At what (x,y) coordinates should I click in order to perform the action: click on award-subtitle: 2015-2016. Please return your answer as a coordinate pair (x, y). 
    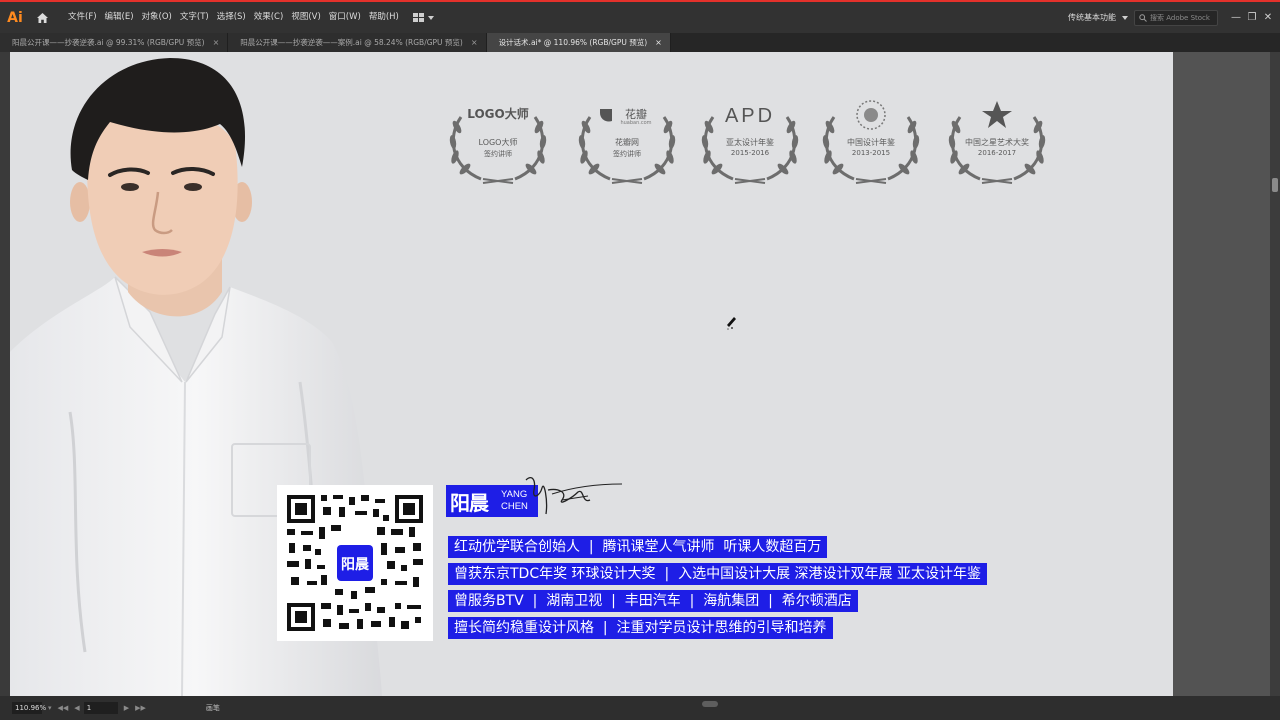
    Looking at the image, I should click on (750, 153).